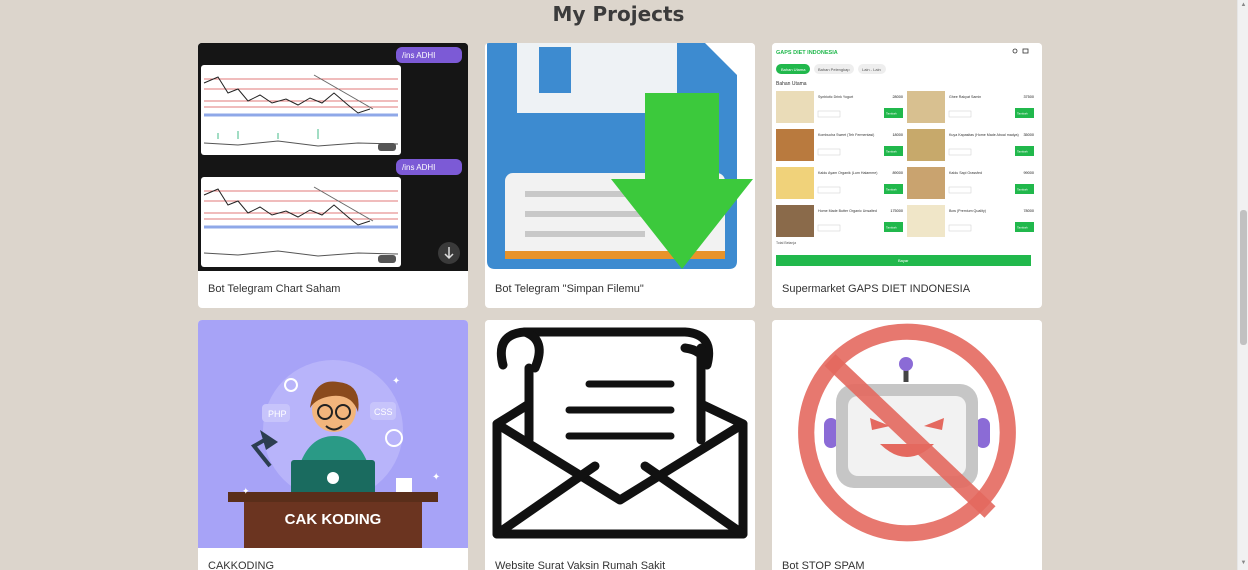  What do you see at coordinates (846, 135) in the screenshot?
I see `product-name: Kombucha Sweet (Teh Fermentasi)` at bounding box center [846, 135].